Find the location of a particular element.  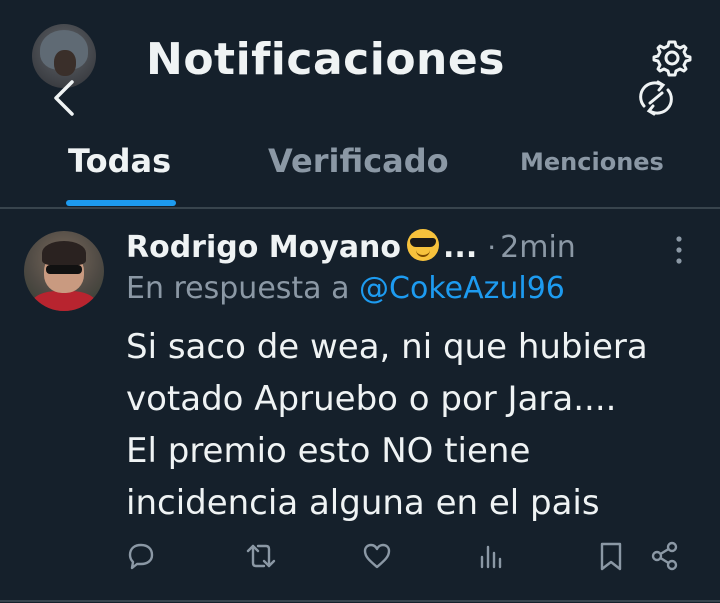

author-avatar is located at coordinates (64, 271).